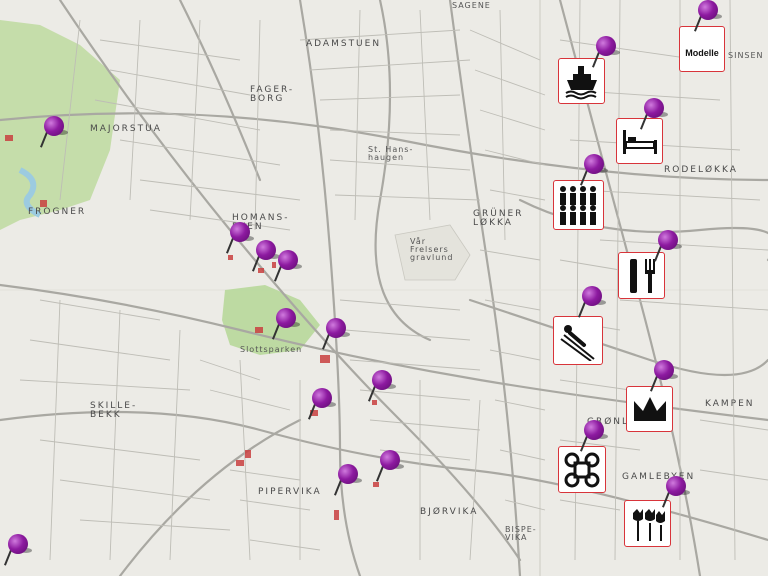  I want to click on map-pin-tulip, so click(677, 495).